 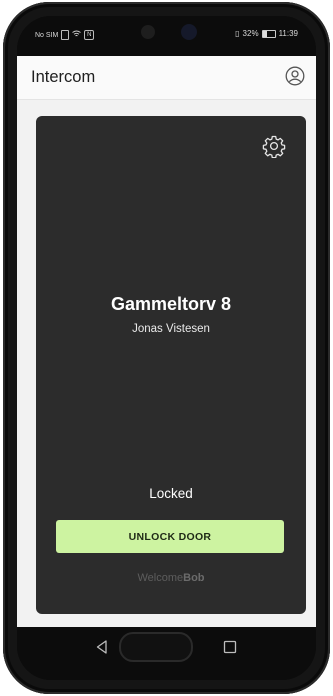 I want to click on status-right: ▯ 32% 11:39, so click(x=266, y=33).